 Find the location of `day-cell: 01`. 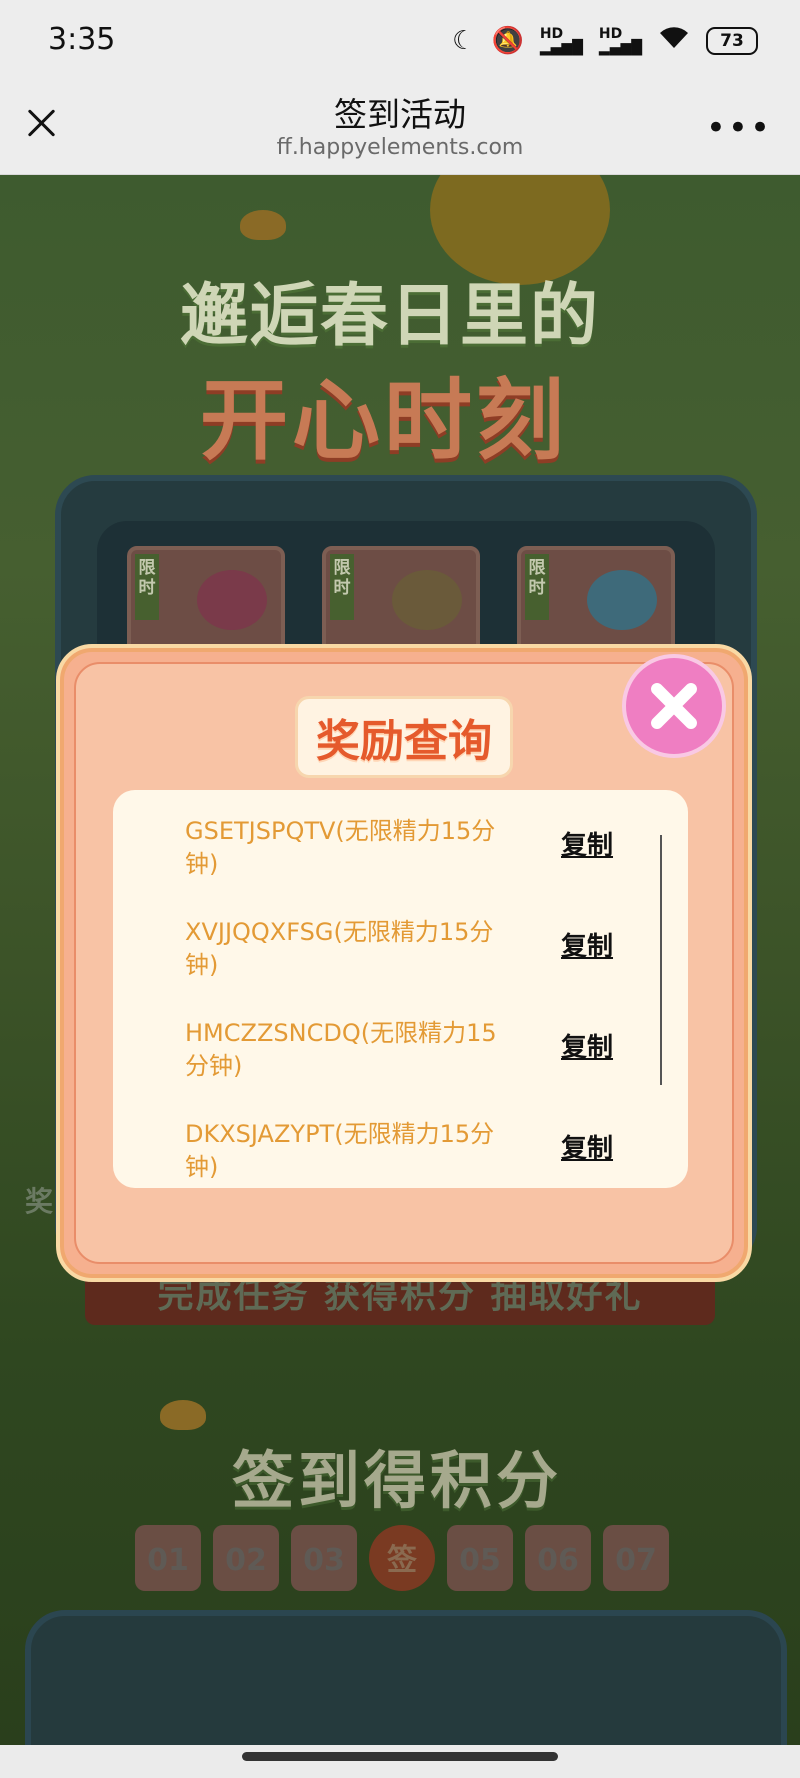

day-cell: 01 is located at coordinates (168, 1558).